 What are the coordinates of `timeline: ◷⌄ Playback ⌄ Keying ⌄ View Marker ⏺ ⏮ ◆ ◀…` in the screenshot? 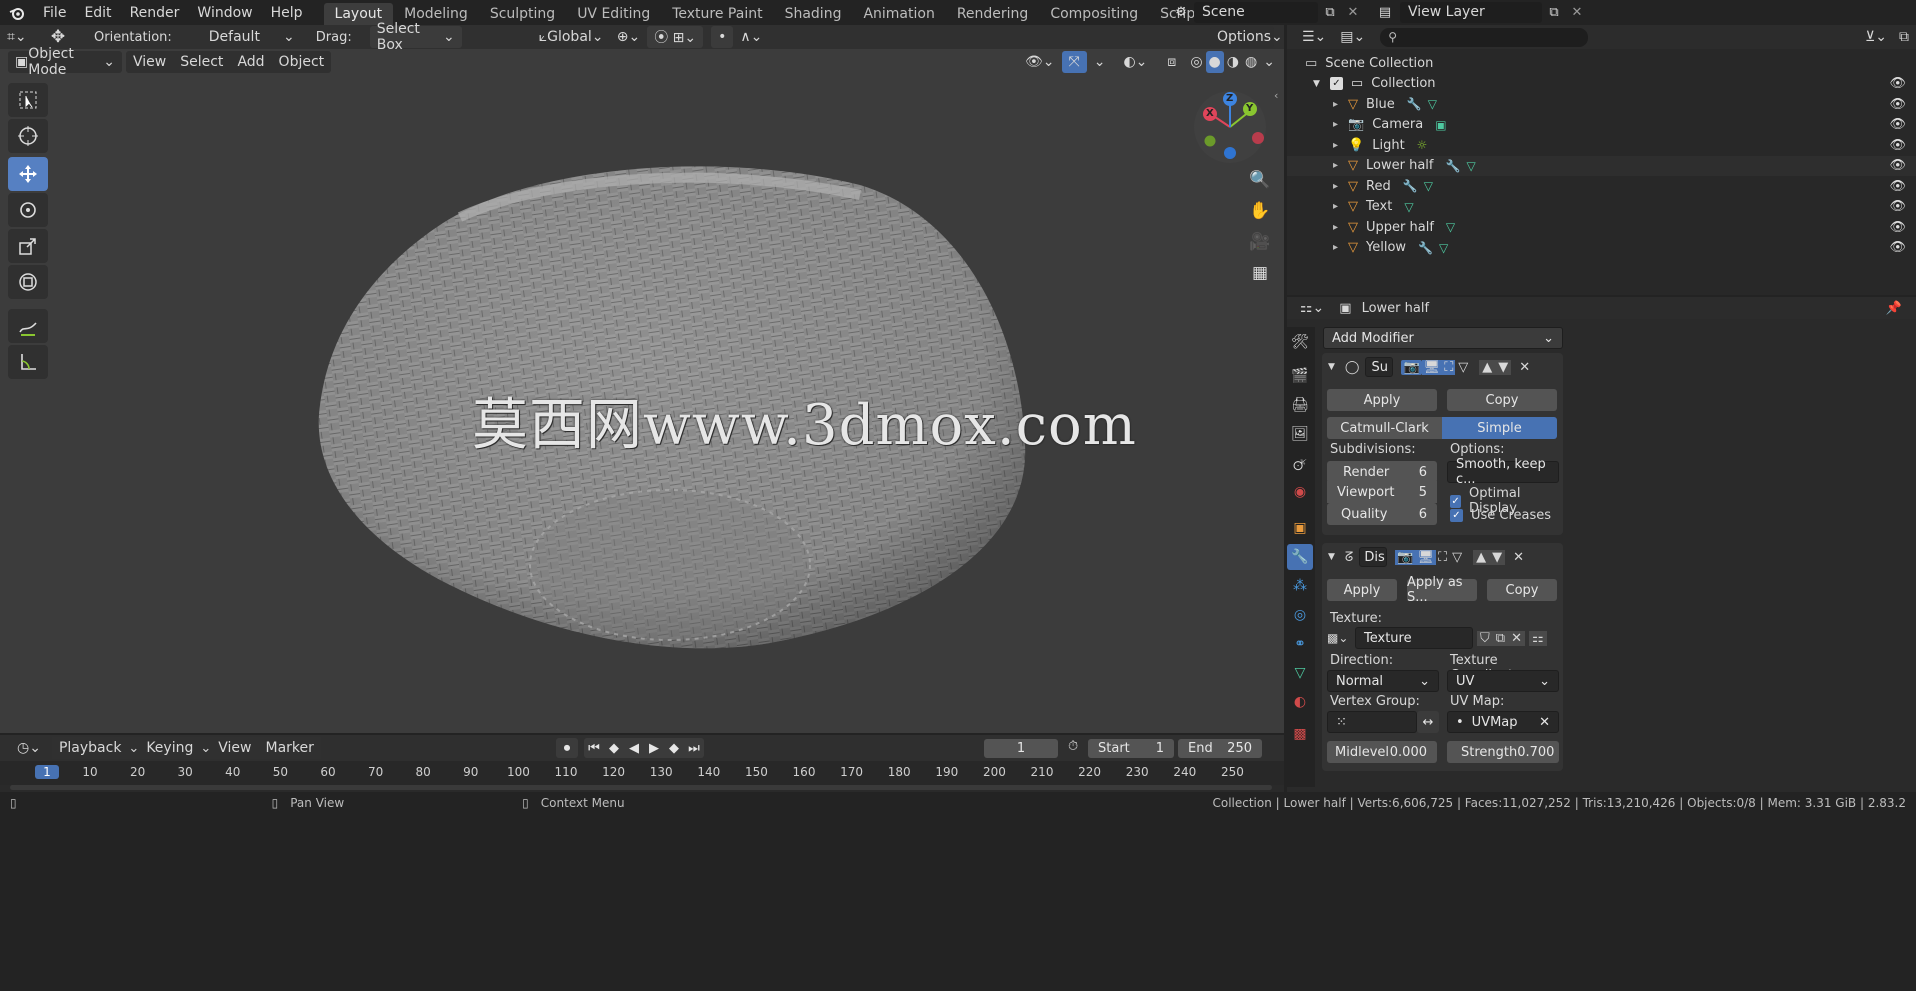 It's located at (642, 763).